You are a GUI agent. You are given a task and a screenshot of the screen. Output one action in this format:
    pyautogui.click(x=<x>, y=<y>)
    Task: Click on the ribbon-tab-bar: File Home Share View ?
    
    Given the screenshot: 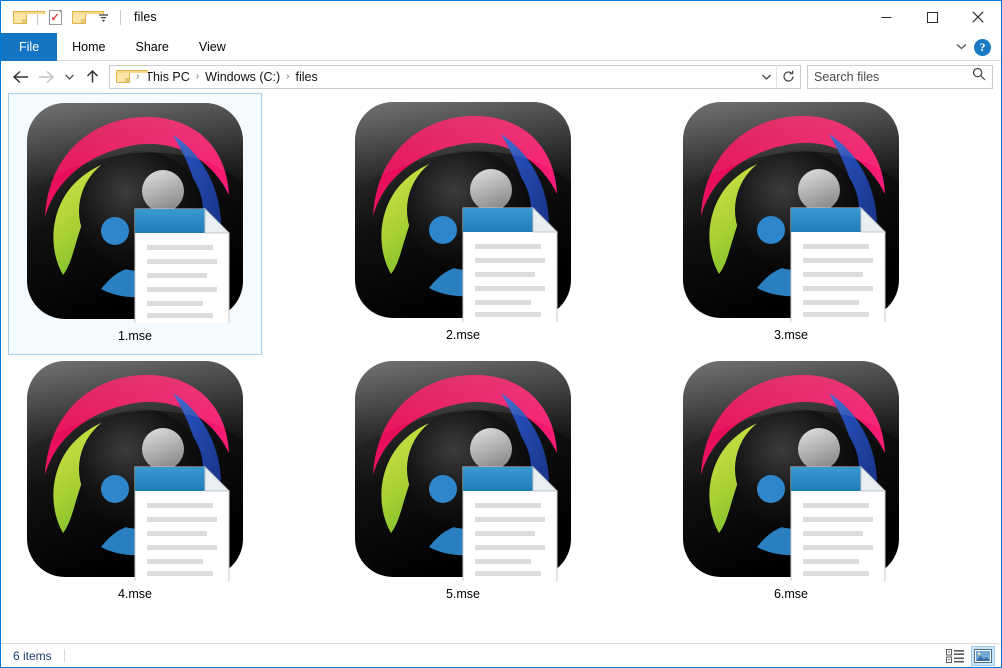 What is the action you would take?
    pyautogui.click(x=501, y=47)
    